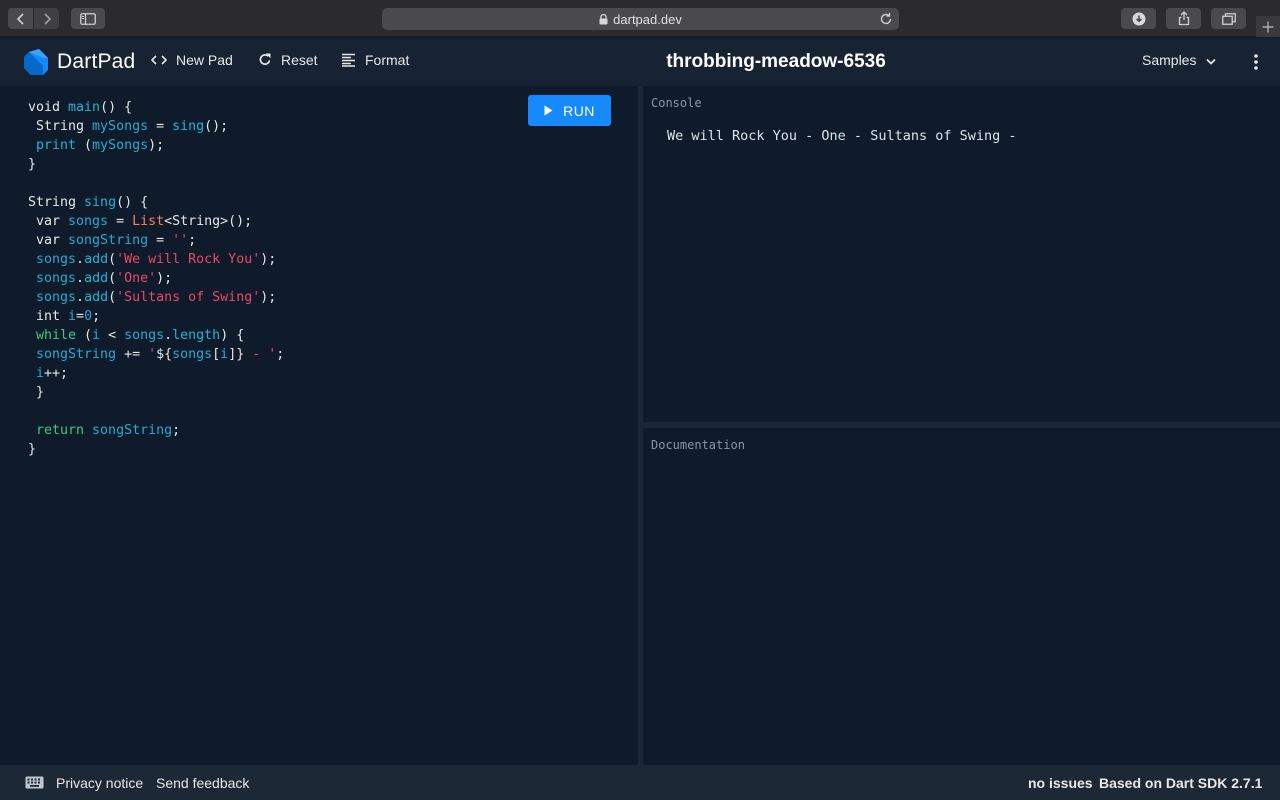 This screenshot has height=800, width=1280. I want to click on code-line: songs.add('One');, so click(156, 278).